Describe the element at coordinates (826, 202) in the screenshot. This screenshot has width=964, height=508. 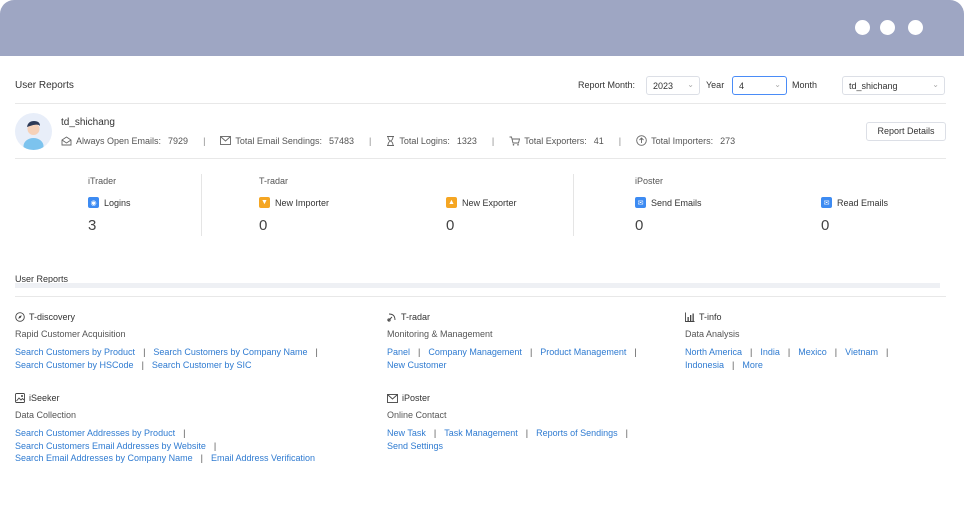
I see `read-email-icon: ✉` at that location.